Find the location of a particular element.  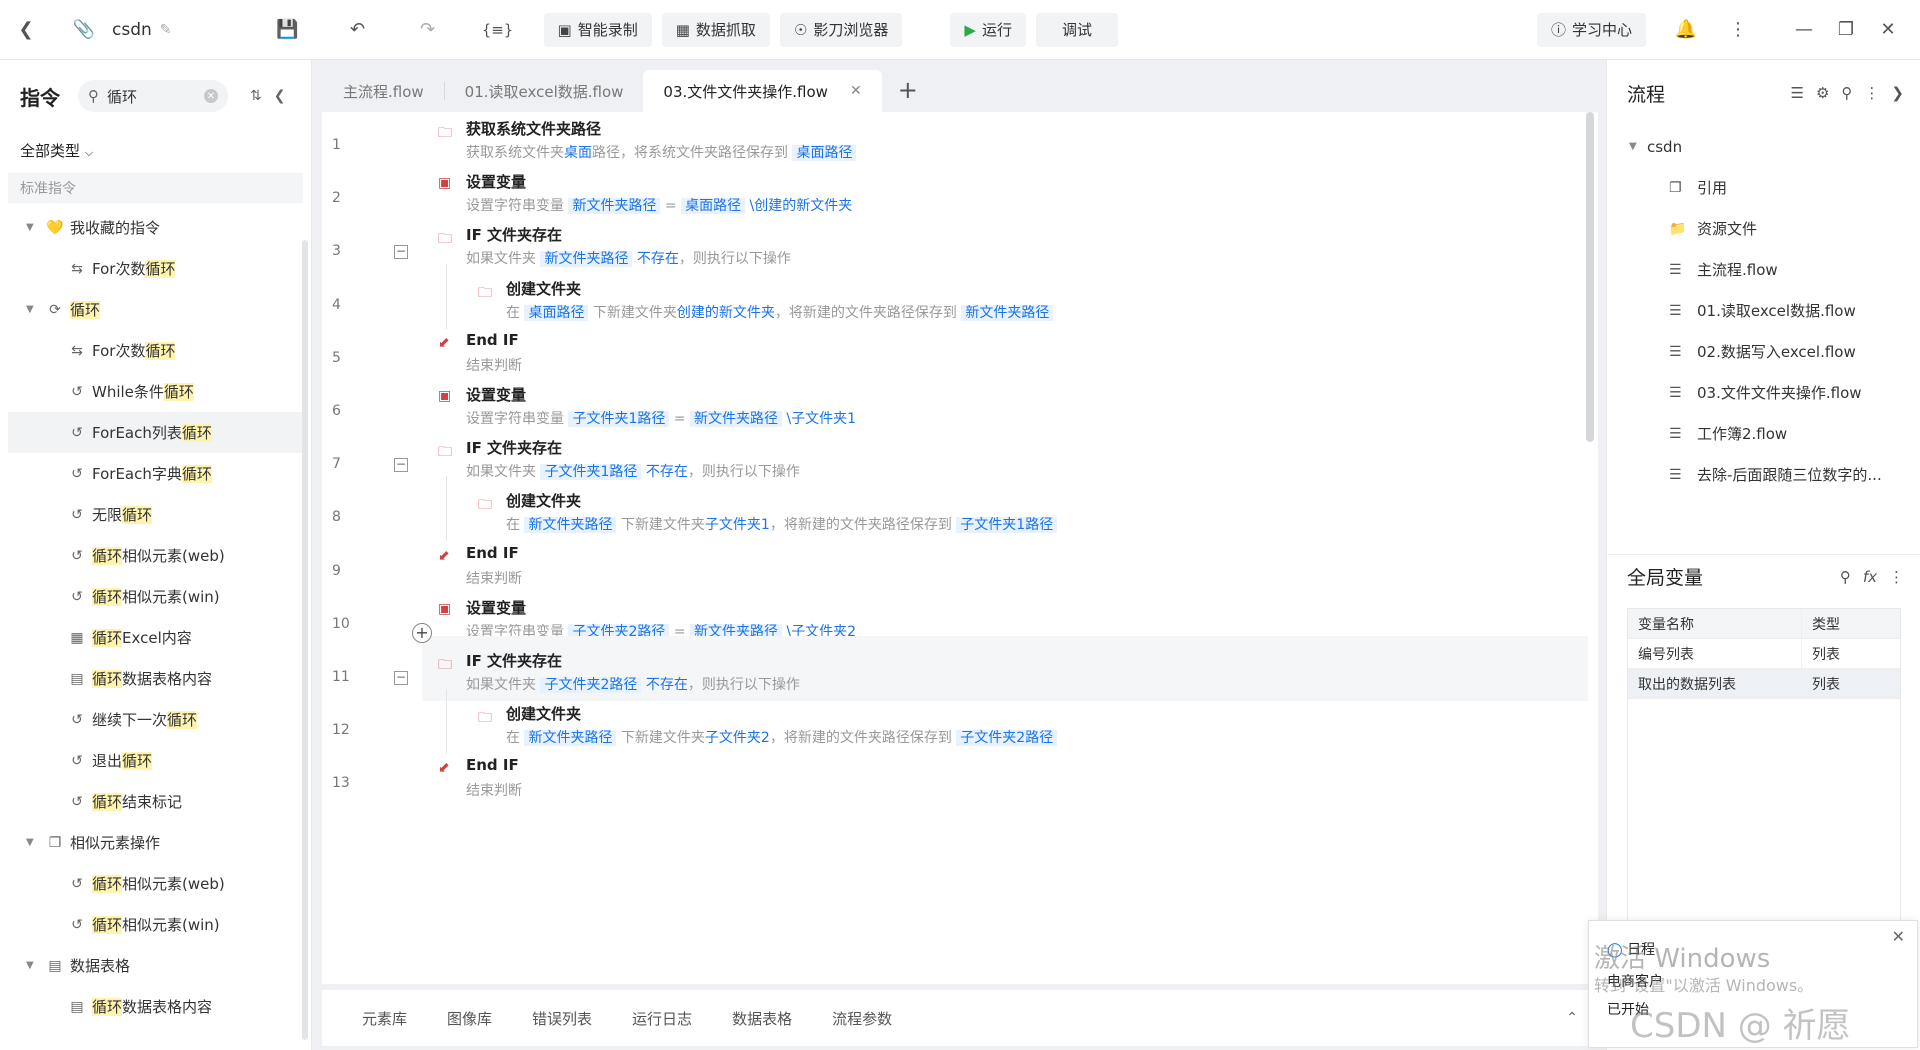

add-module-icon: ⚙ is located at coordinates (1822, 93).